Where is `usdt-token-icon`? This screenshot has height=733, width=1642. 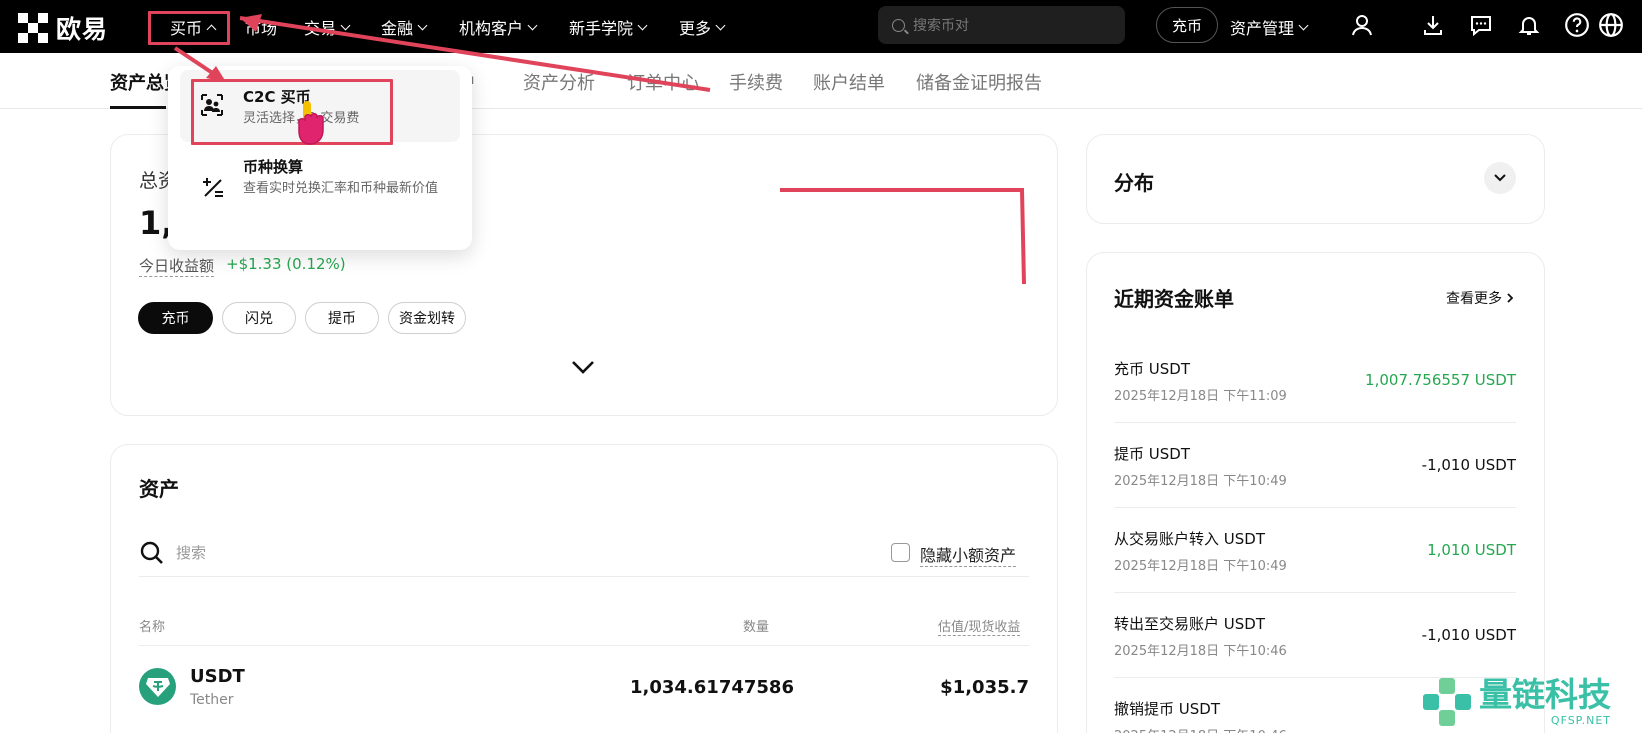
usdt-token-icon is located at coordinates (157, 686).